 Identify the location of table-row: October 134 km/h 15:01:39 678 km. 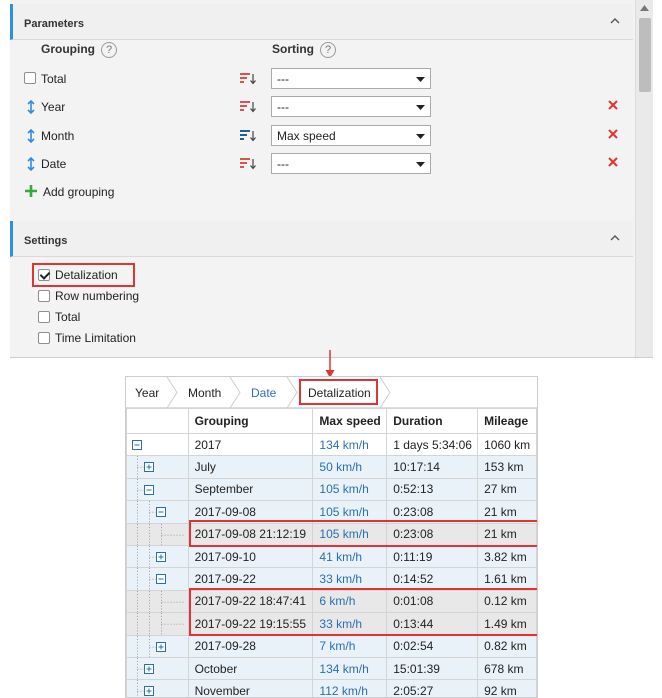
(331, 668).